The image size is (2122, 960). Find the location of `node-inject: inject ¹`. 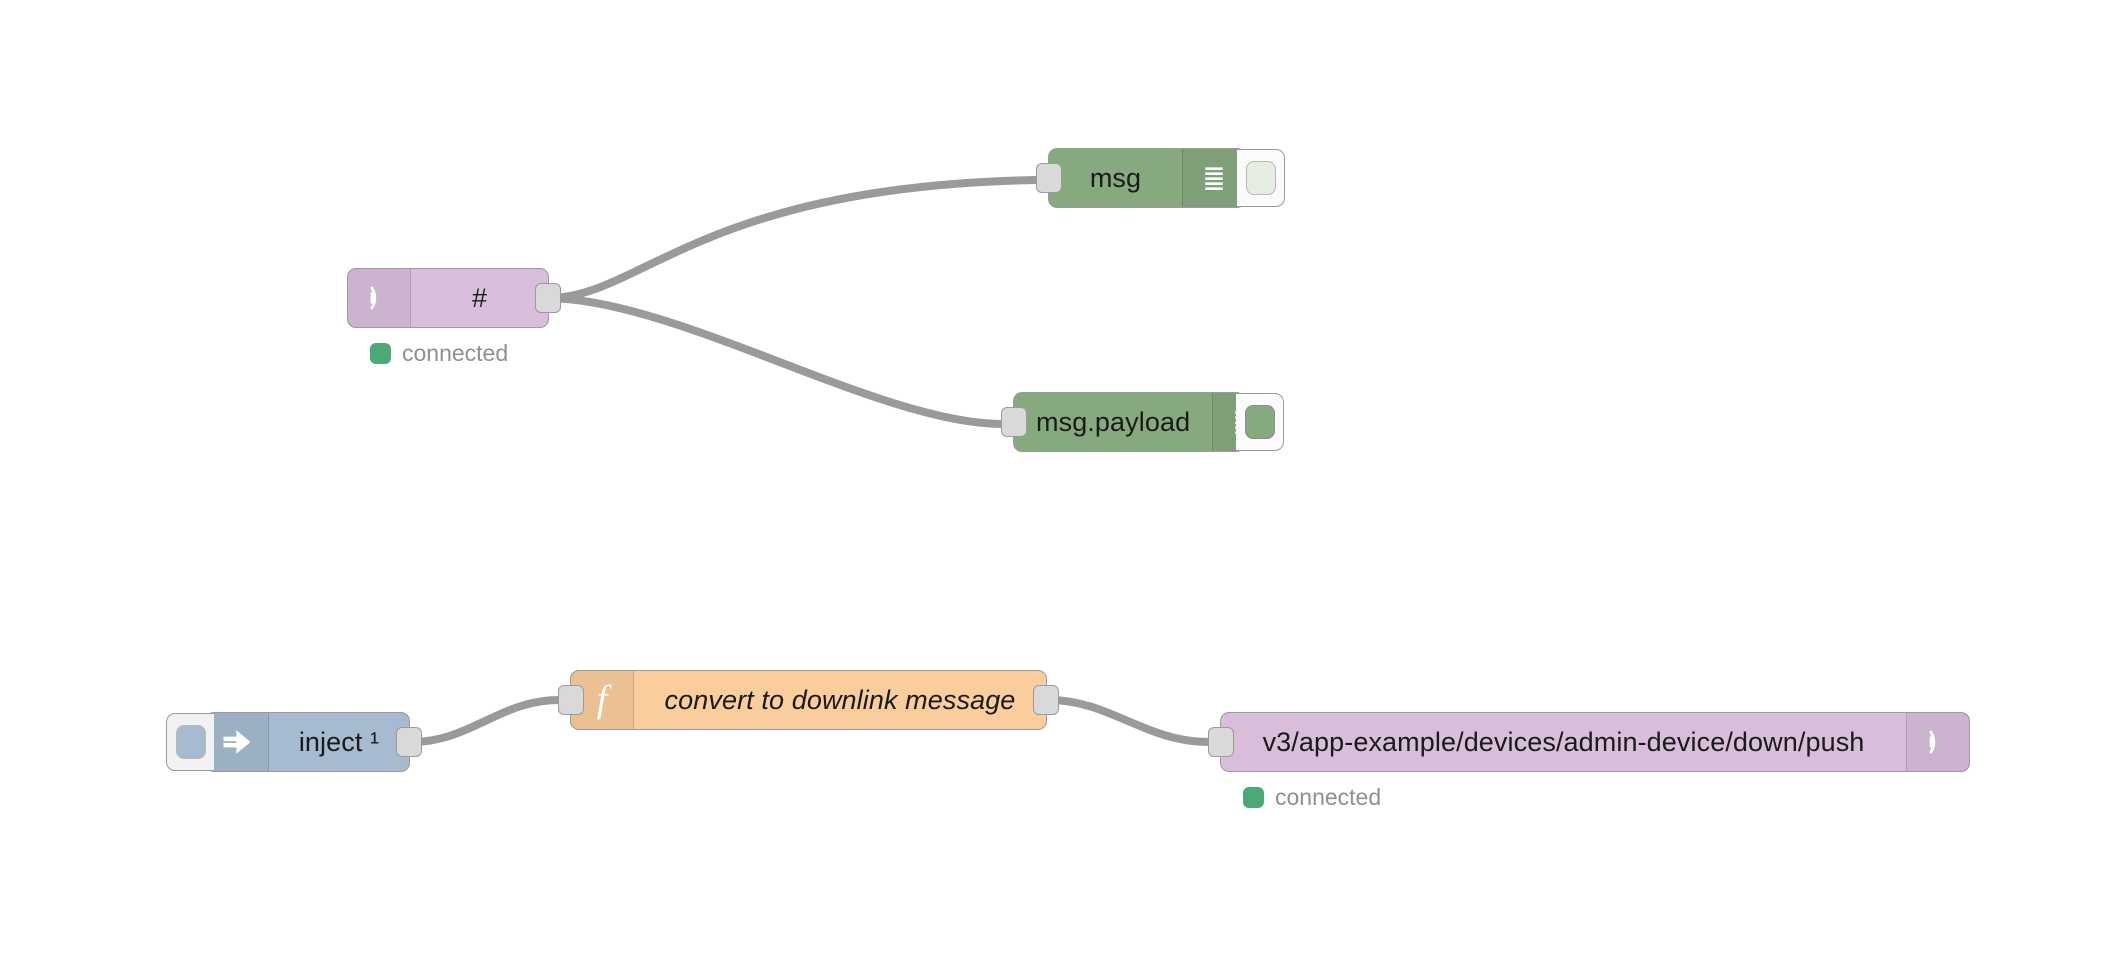

node-inject: inject ¹ is located at coordinates (294, 742).